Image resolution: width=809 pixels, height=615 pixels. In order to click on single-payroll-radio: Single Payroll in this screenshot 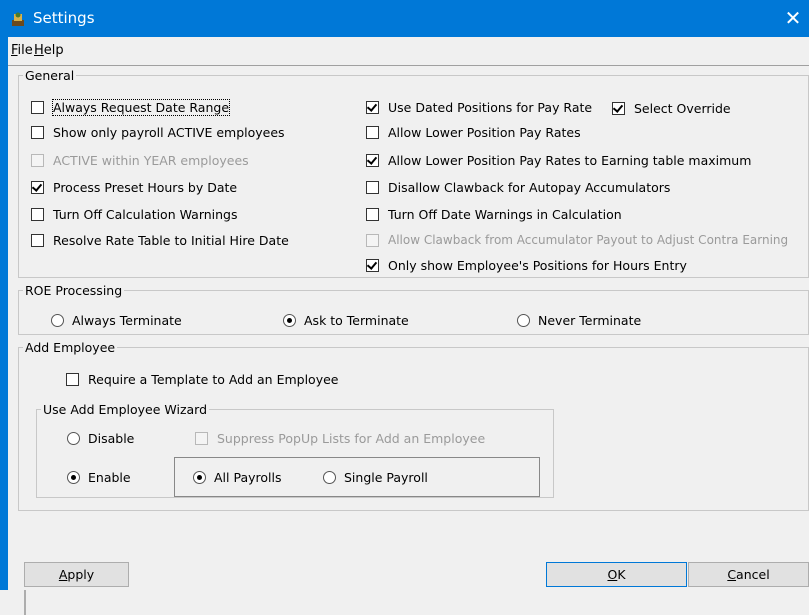, I will do `click(375, 477)`.